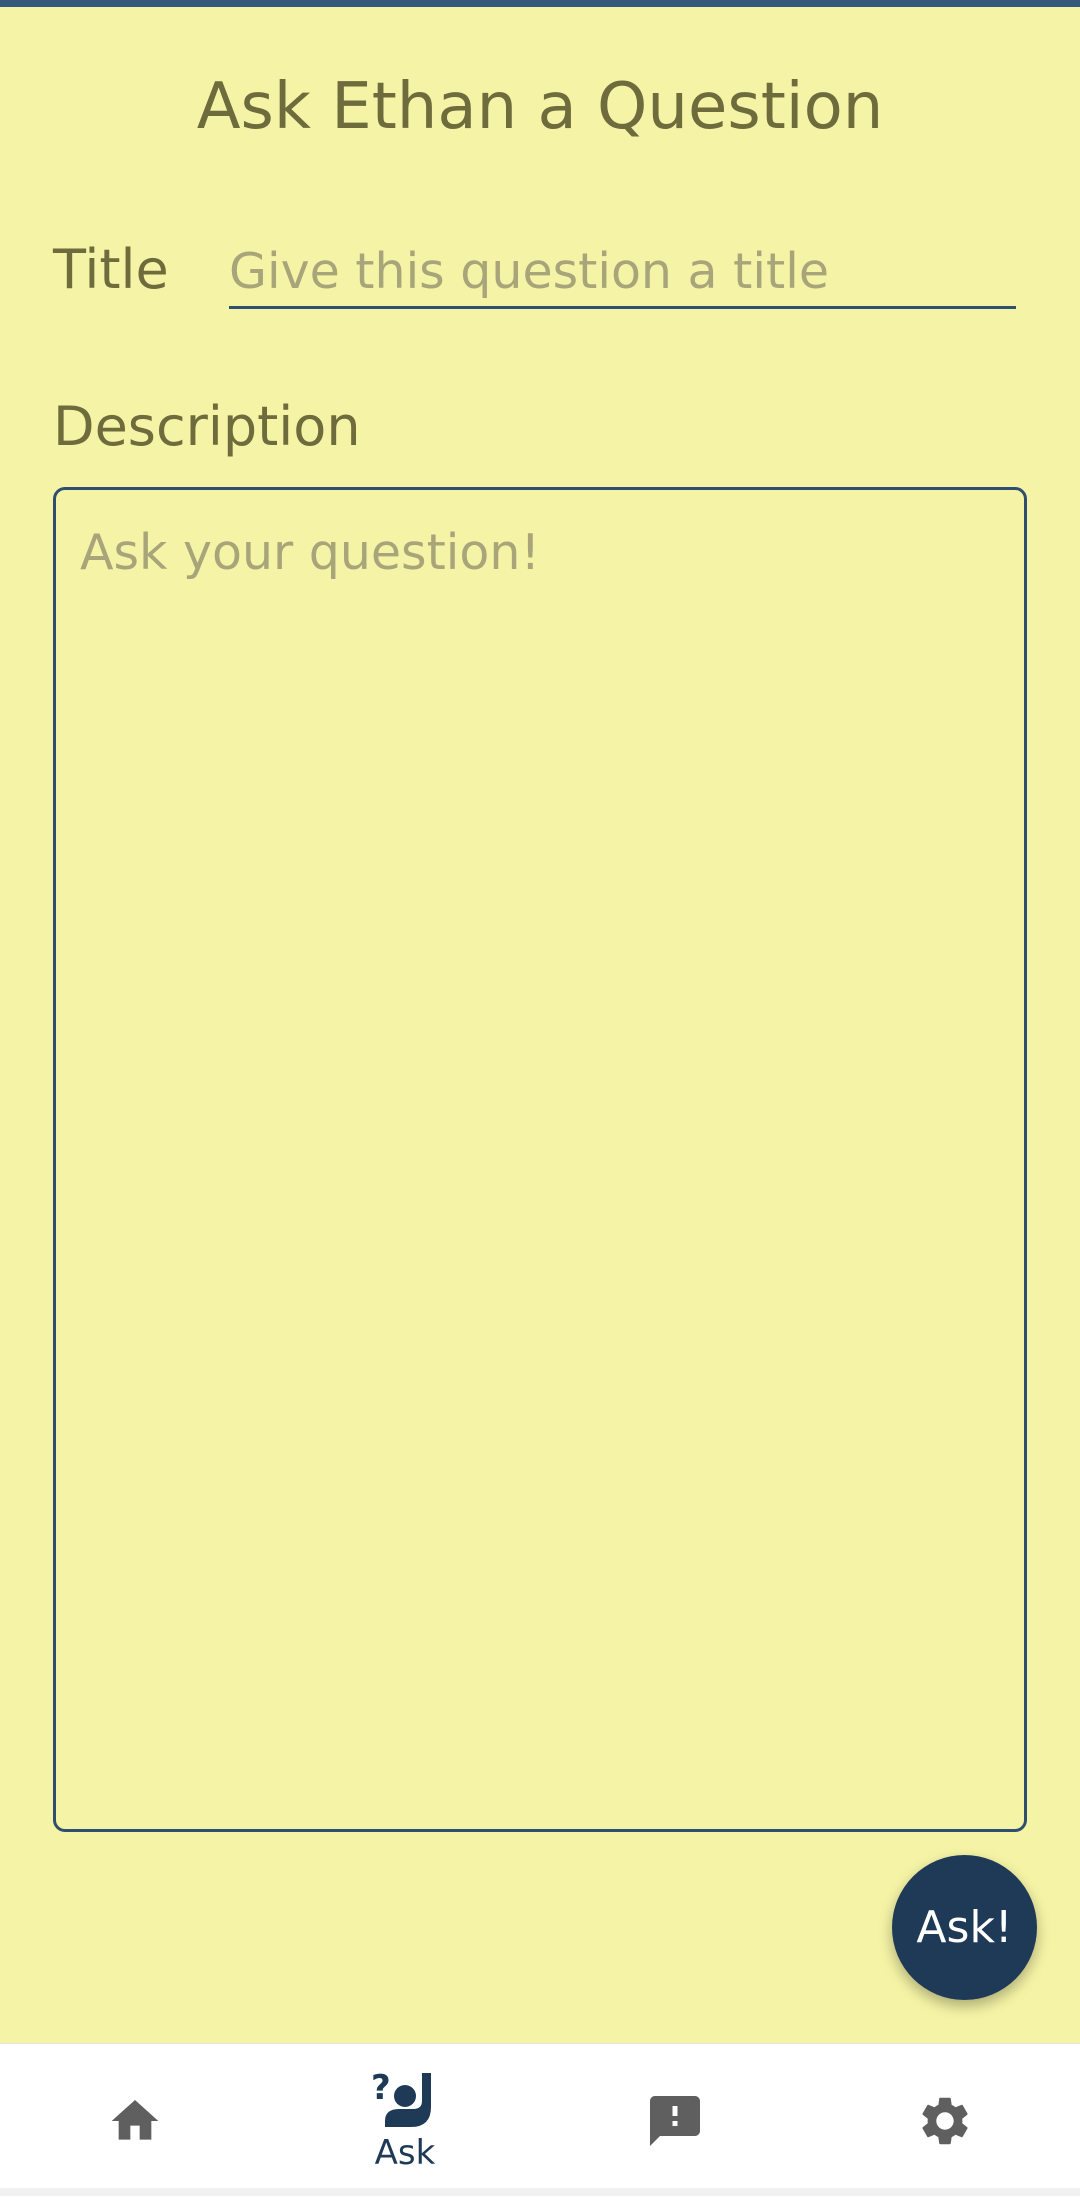  Describe the element at coordinates (401, 2098) in the screenshot. I see `raise-hand-question-icon: ?` at that location.